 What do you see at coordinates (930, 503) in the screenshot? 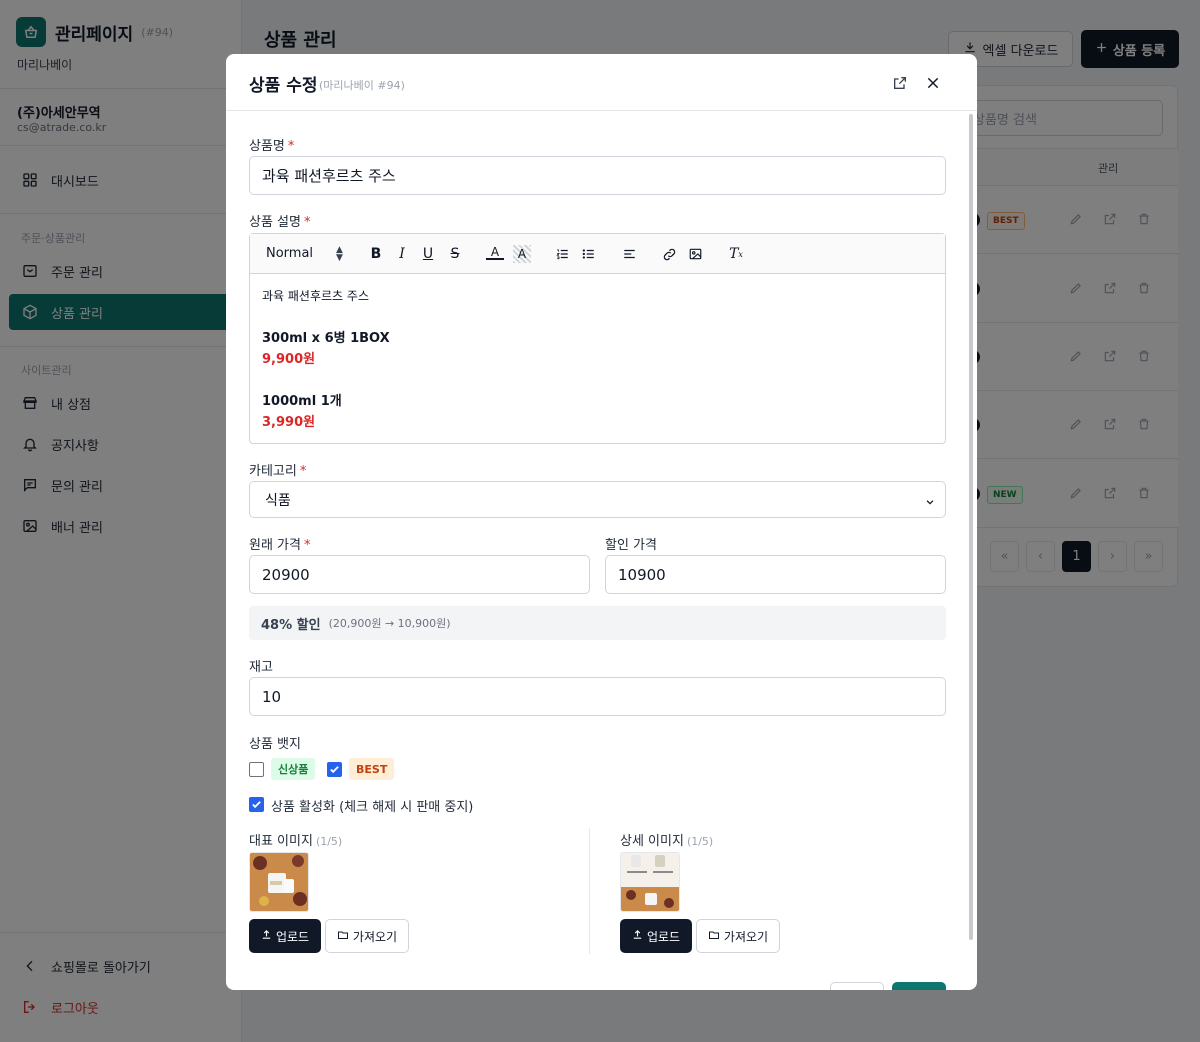
I see `chevron-down-icon` at bounding box center [930, 503].